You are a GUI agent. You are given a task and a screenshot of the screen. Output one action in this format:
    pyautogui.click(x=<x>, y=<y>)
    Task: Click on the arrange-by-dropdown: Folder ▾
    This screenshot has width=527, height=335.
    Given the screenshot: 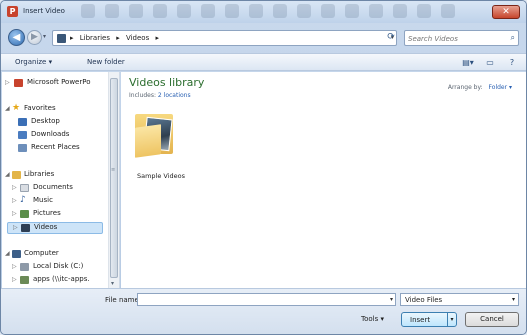 What is the action you would take?
    pyautogui.click(x=500, y=87)
    